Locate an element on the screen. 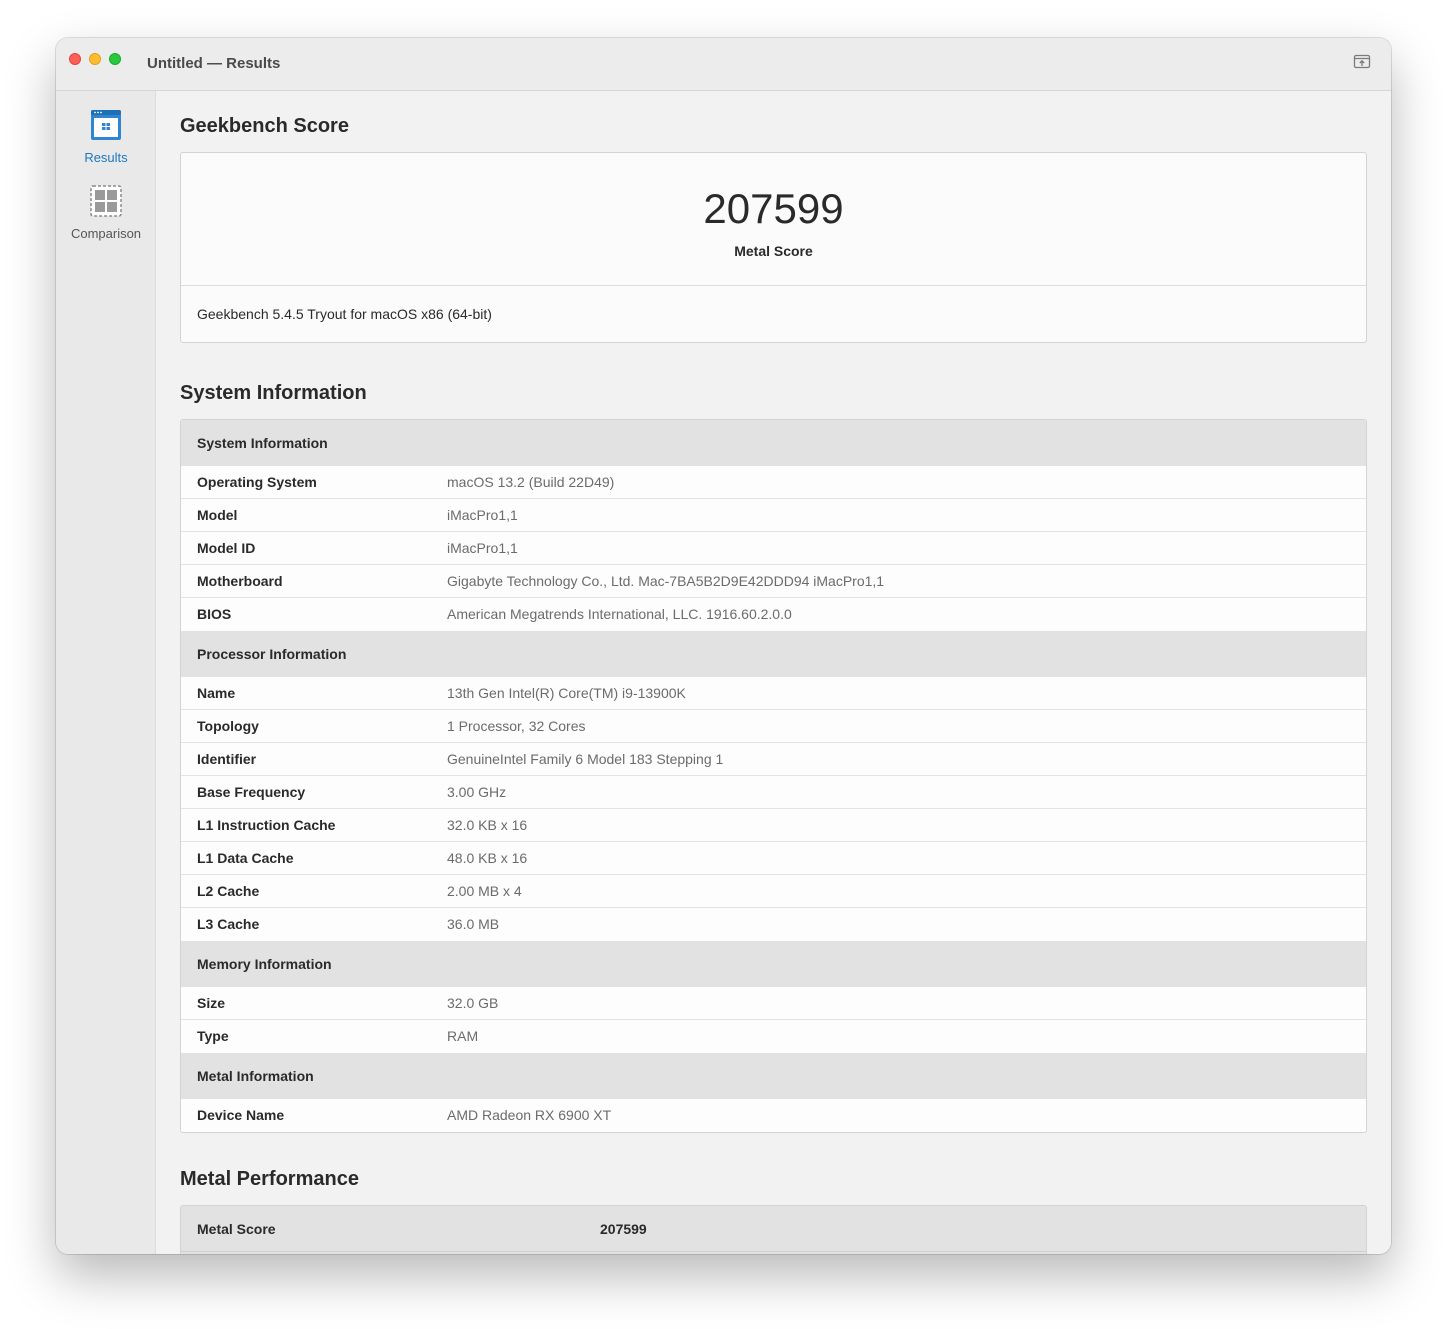  group-header: Metal Information is located at coordinates (773, 1076).